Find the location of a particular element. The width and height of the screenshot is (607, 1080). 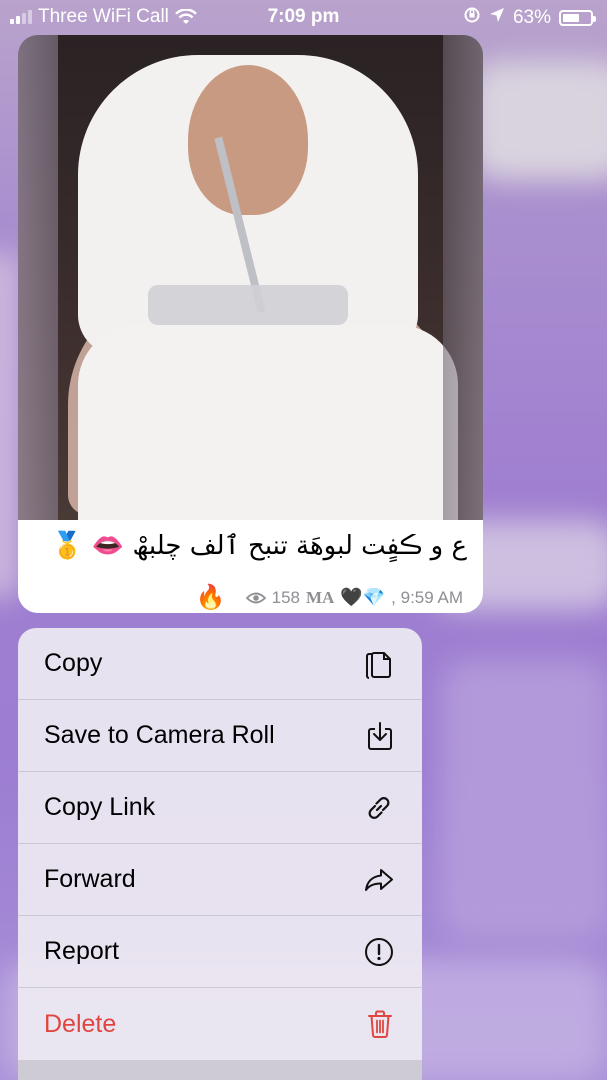

battery-percent: 63% is located at coordinates (531, 17).